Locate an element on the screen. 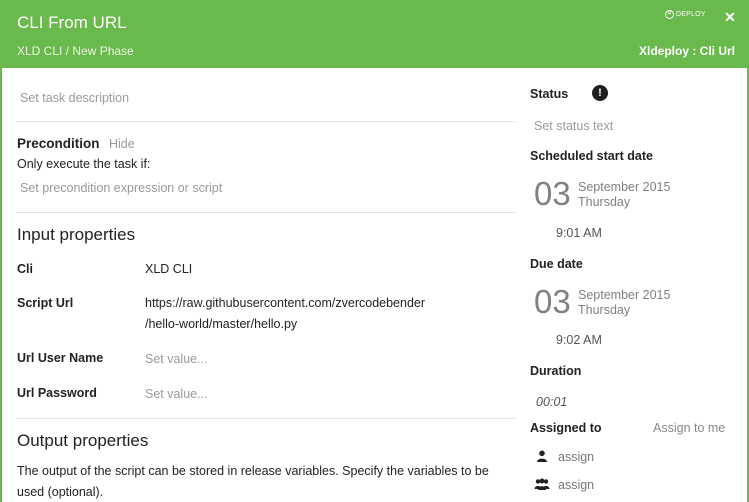 This screenshot has height=502, width=749. assign-to-me-link: Assign to me is located at coordinates (689, 428).